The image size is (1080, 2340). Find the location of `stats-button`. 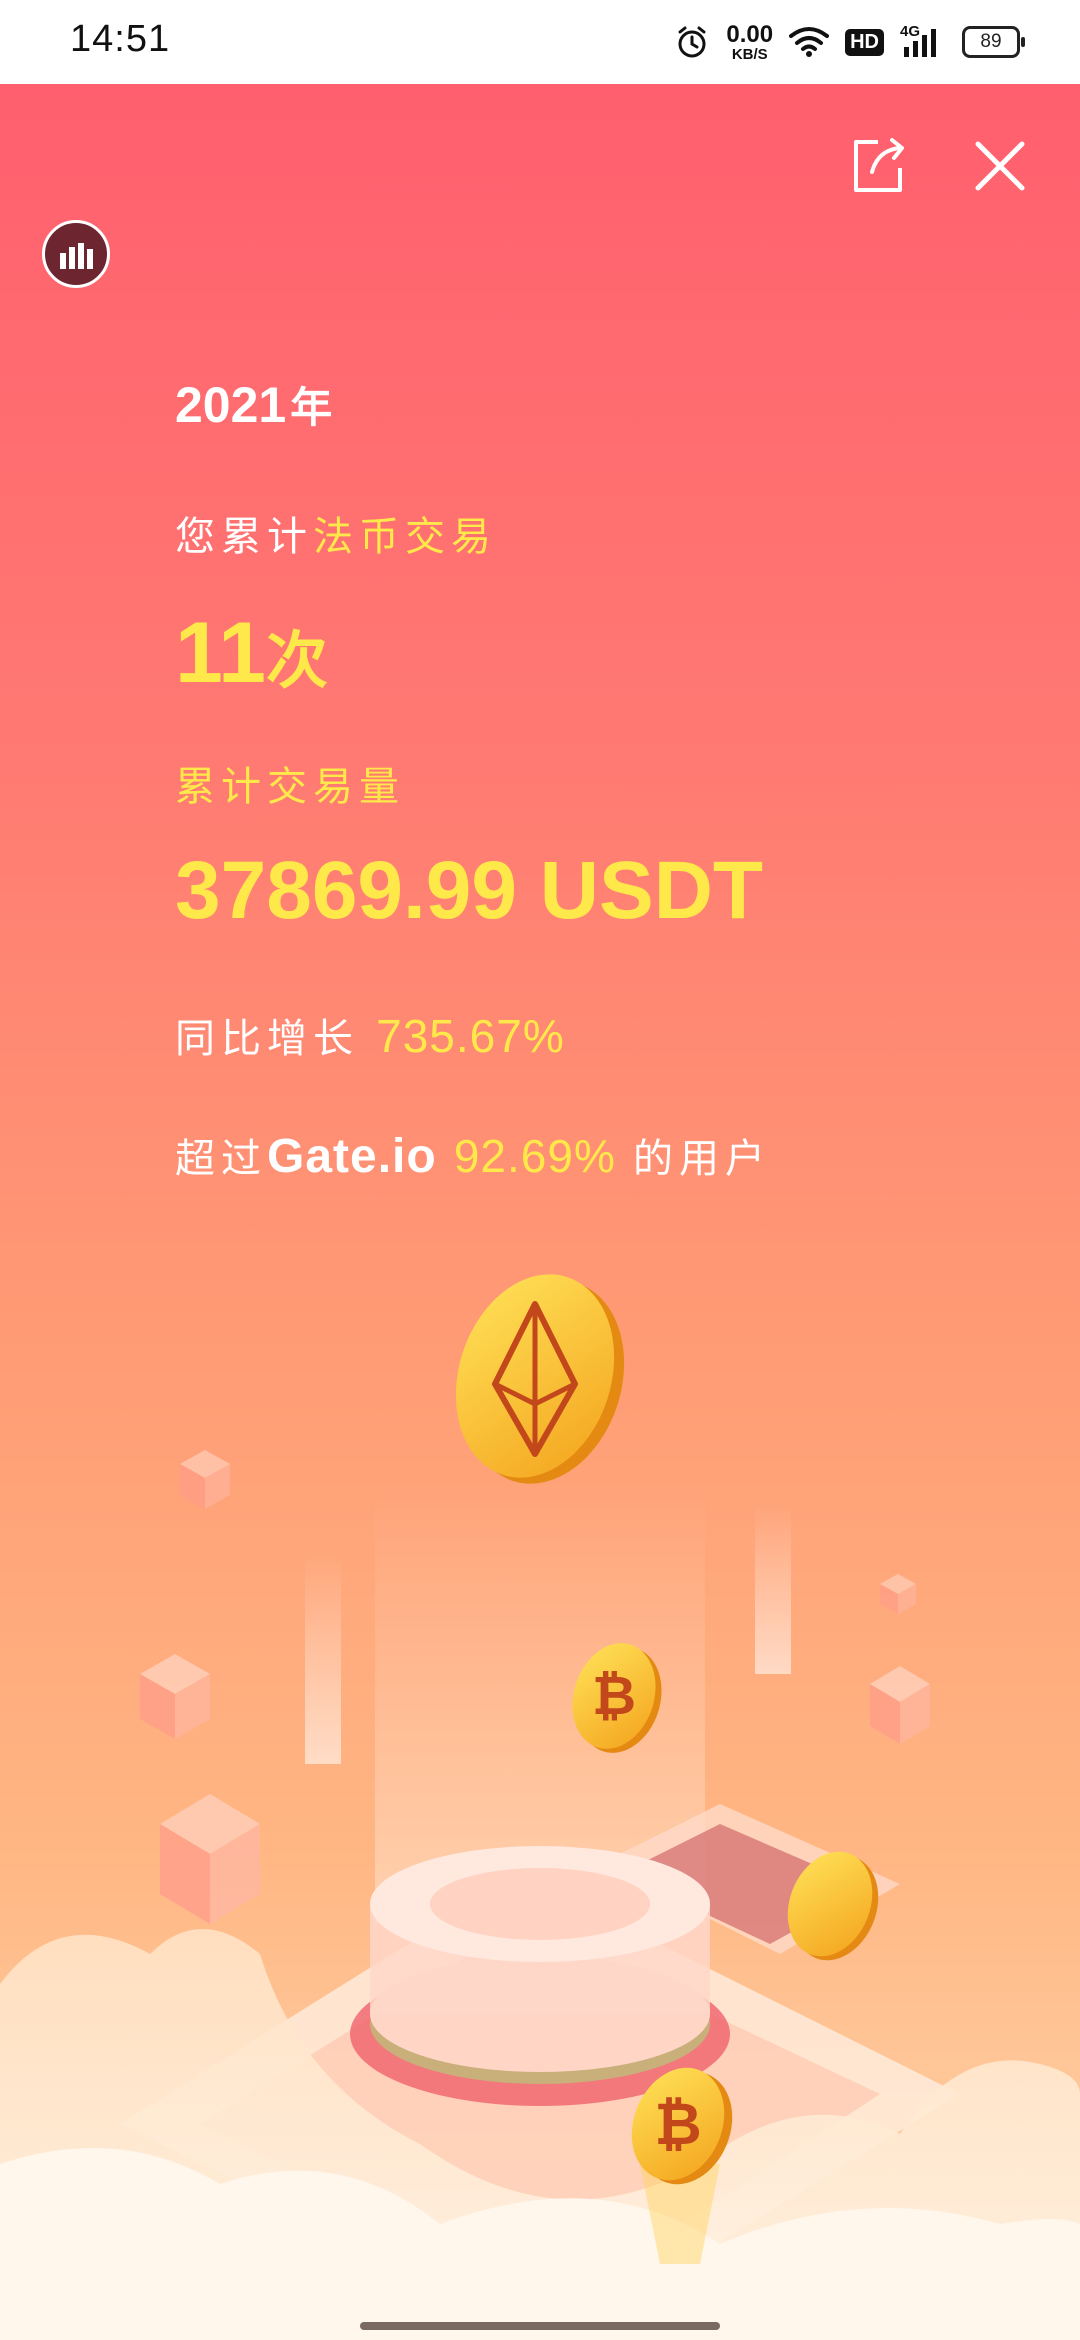

stats-button is located at coordinates (76, 254).